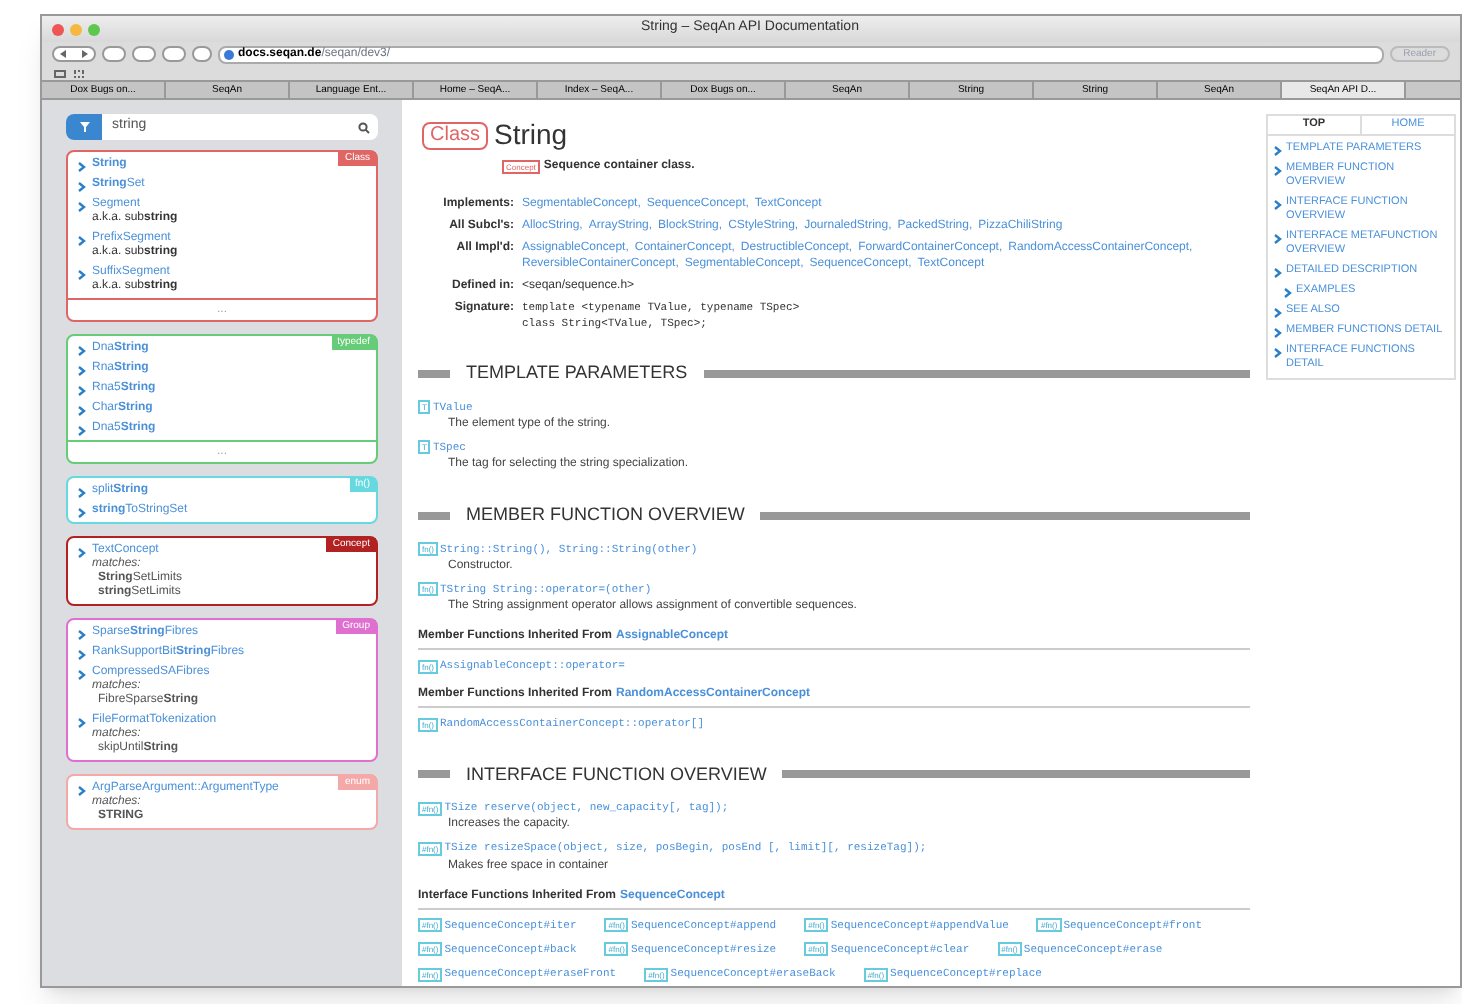 The image size is (1462, 1004). I want to click on minimize-button, so click(76, 29).